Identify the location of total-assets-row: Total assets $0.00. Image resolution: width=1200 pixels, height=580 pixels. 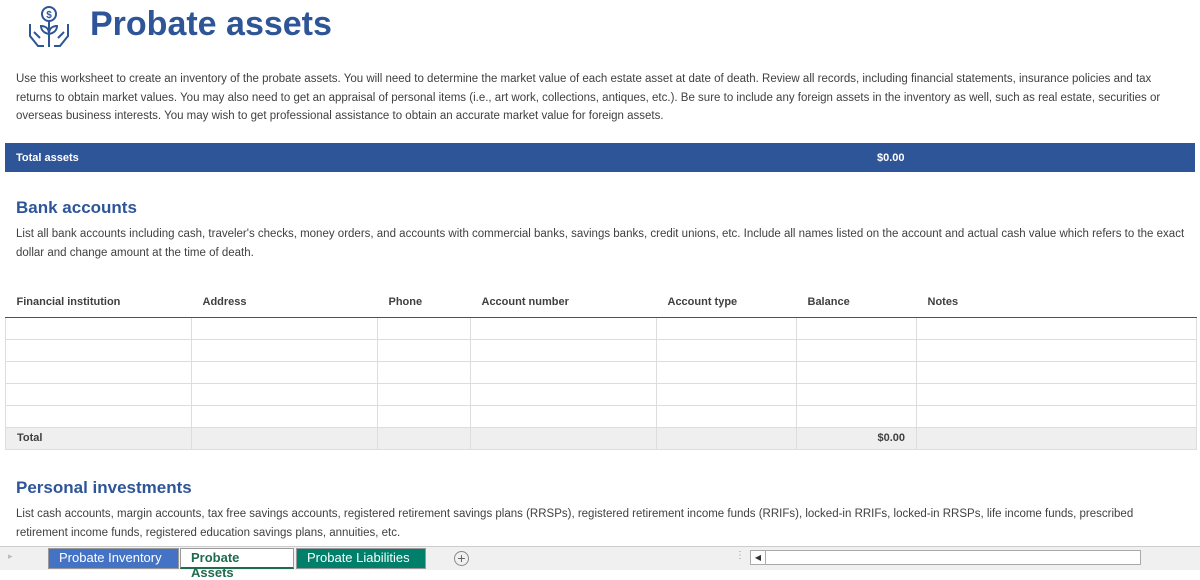
(600, 157).